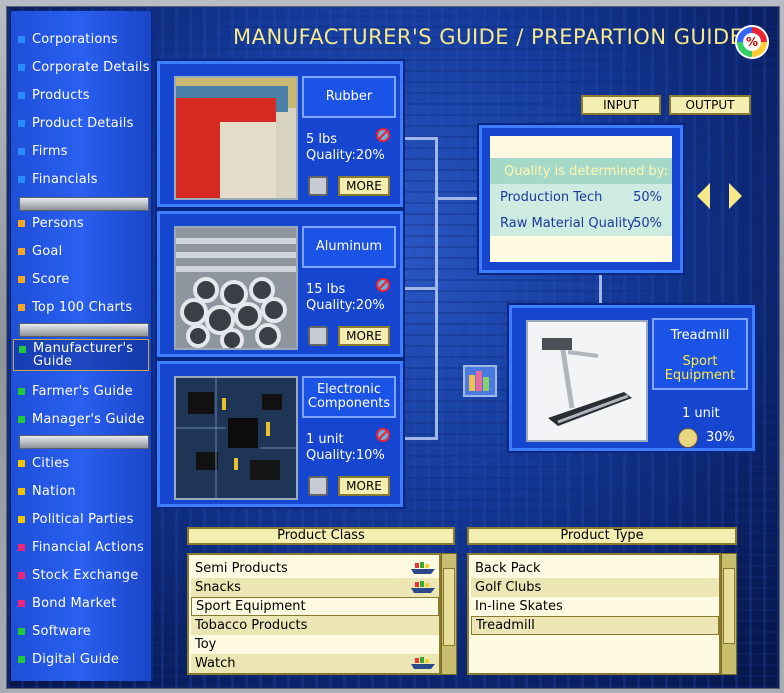 The width and height of the screenshot is (784, 693). I want to click on sidebar-item-farmers-guide: Farmer's Guide, so click(81, 391).